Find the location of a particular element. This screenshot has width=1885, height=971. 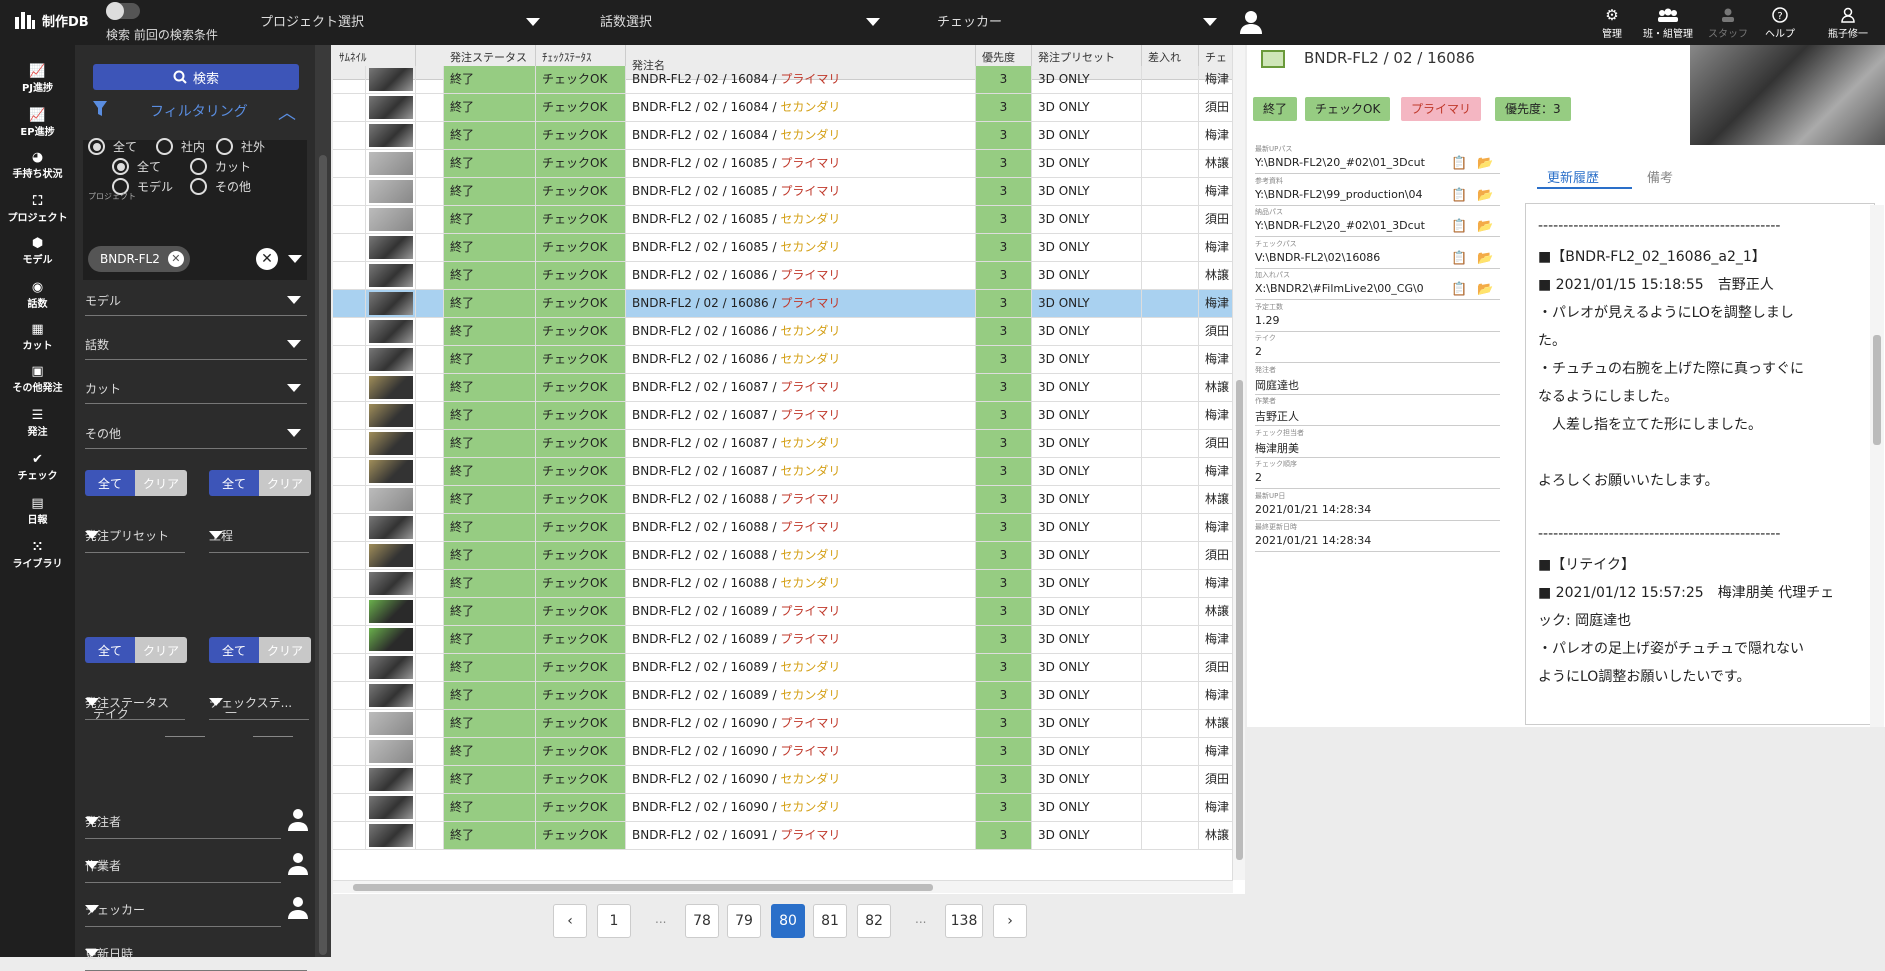

episode-dropdown: 話数 is located at coordinates (196, 343).